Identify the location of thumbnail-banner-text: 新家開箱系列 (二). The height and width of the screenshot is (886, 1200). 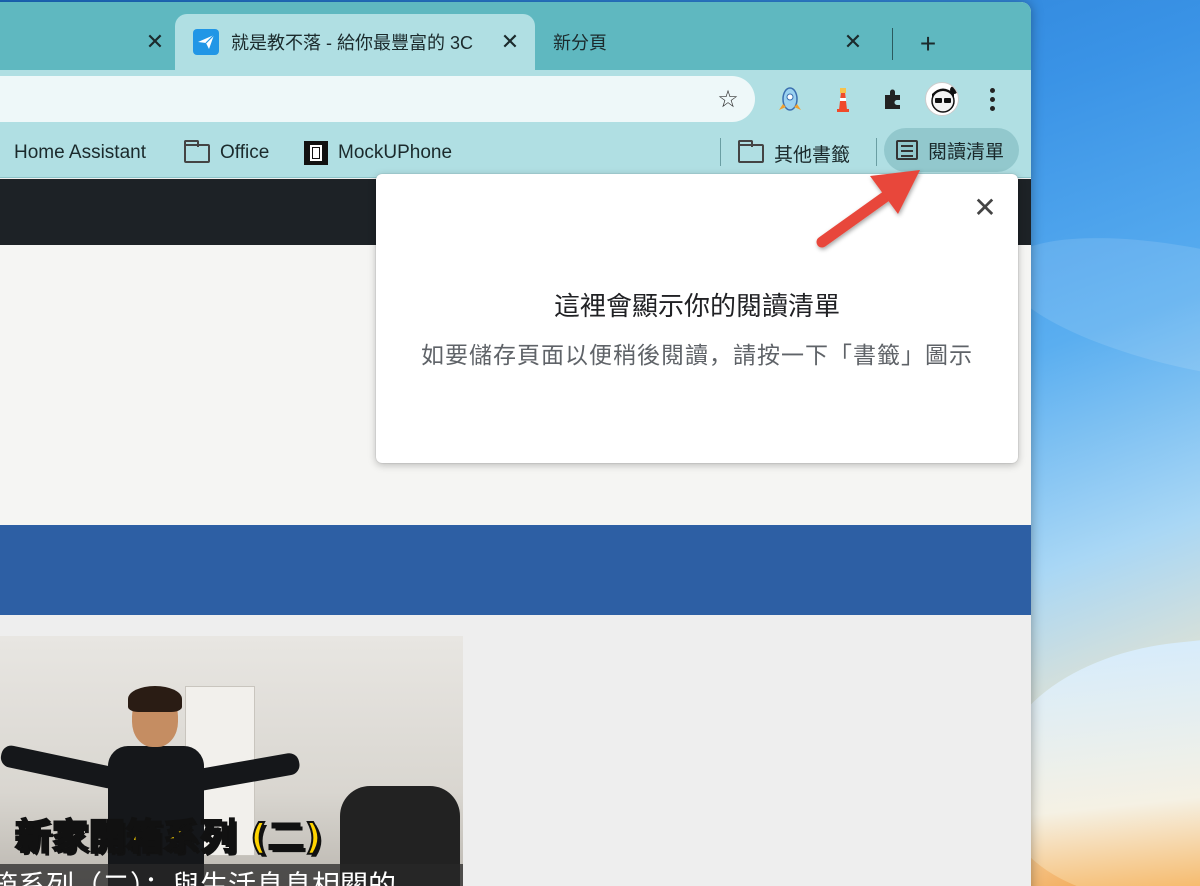
(168, 837).